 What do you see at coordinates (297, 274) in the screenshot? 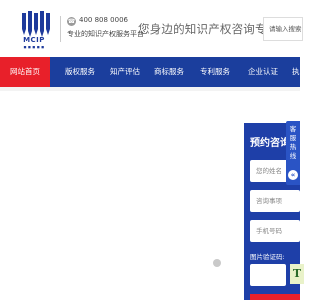
I see `captcha-image: T` at bounding box center [297, 274].